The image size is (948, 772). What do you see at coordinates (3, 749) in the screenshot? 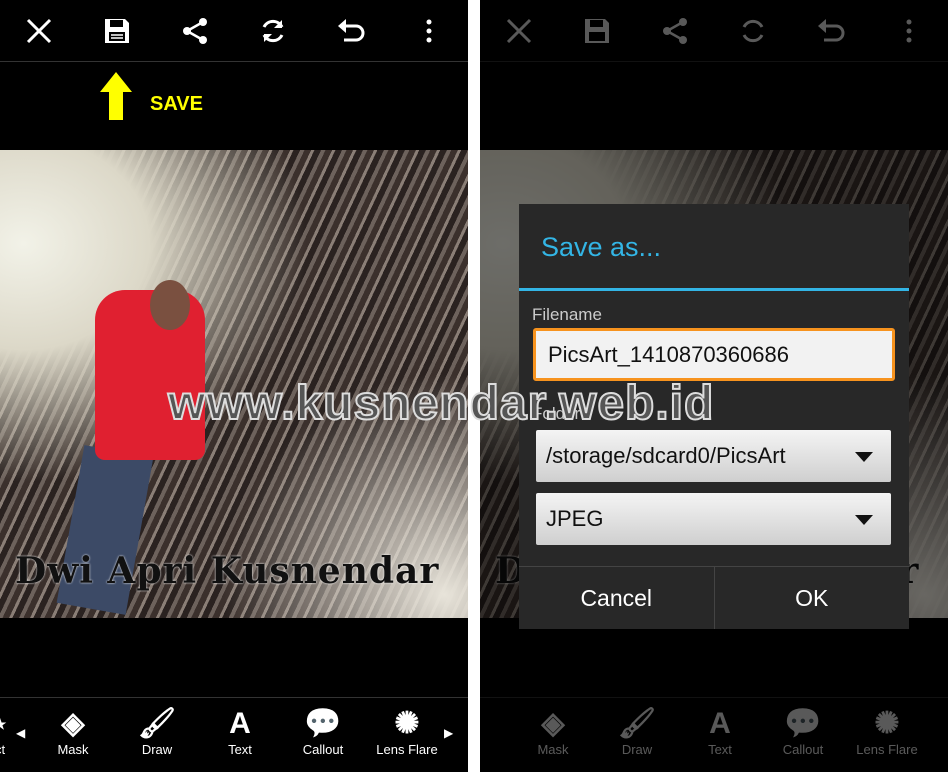
I see `tool-label: ct` at bounding box center [3, 749].